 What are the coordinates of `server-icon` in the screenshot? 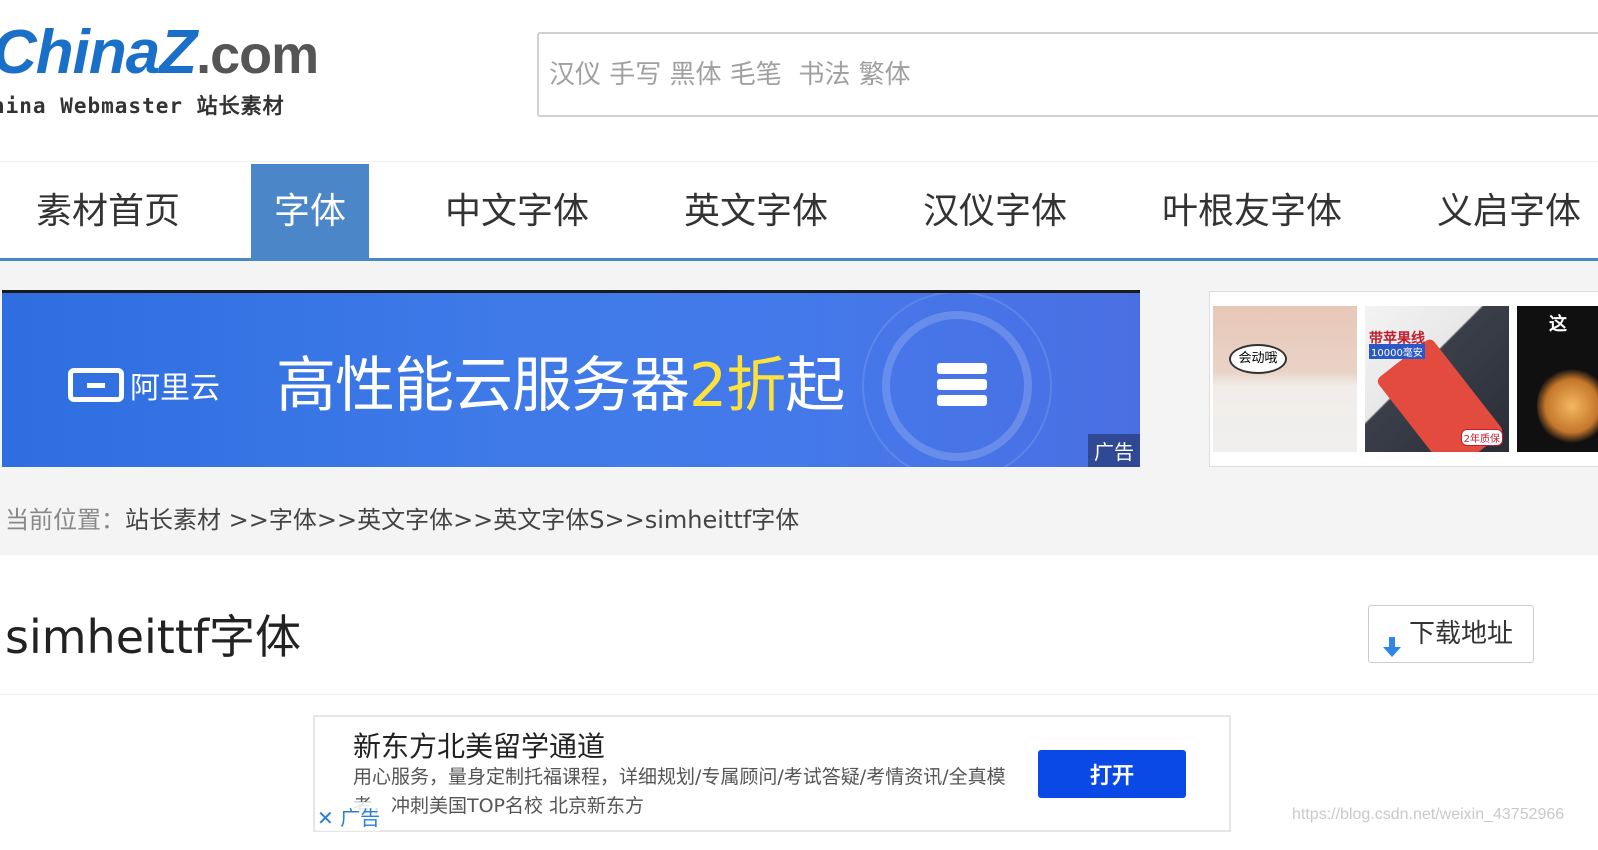 It's located at (962, 385).